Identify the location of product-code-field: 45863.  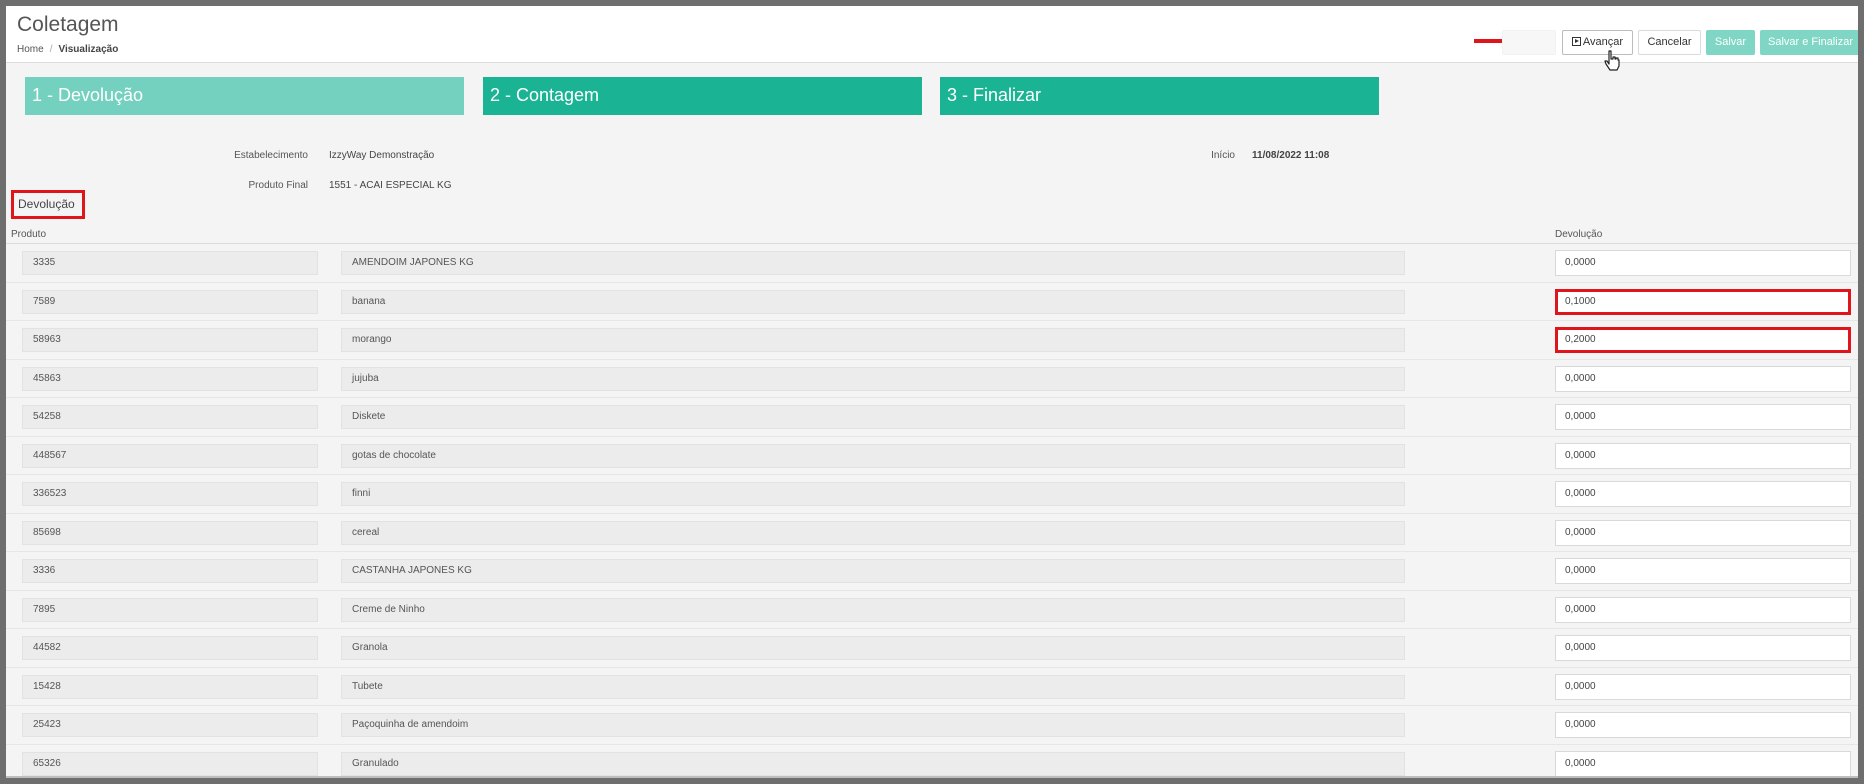
(170, 378).